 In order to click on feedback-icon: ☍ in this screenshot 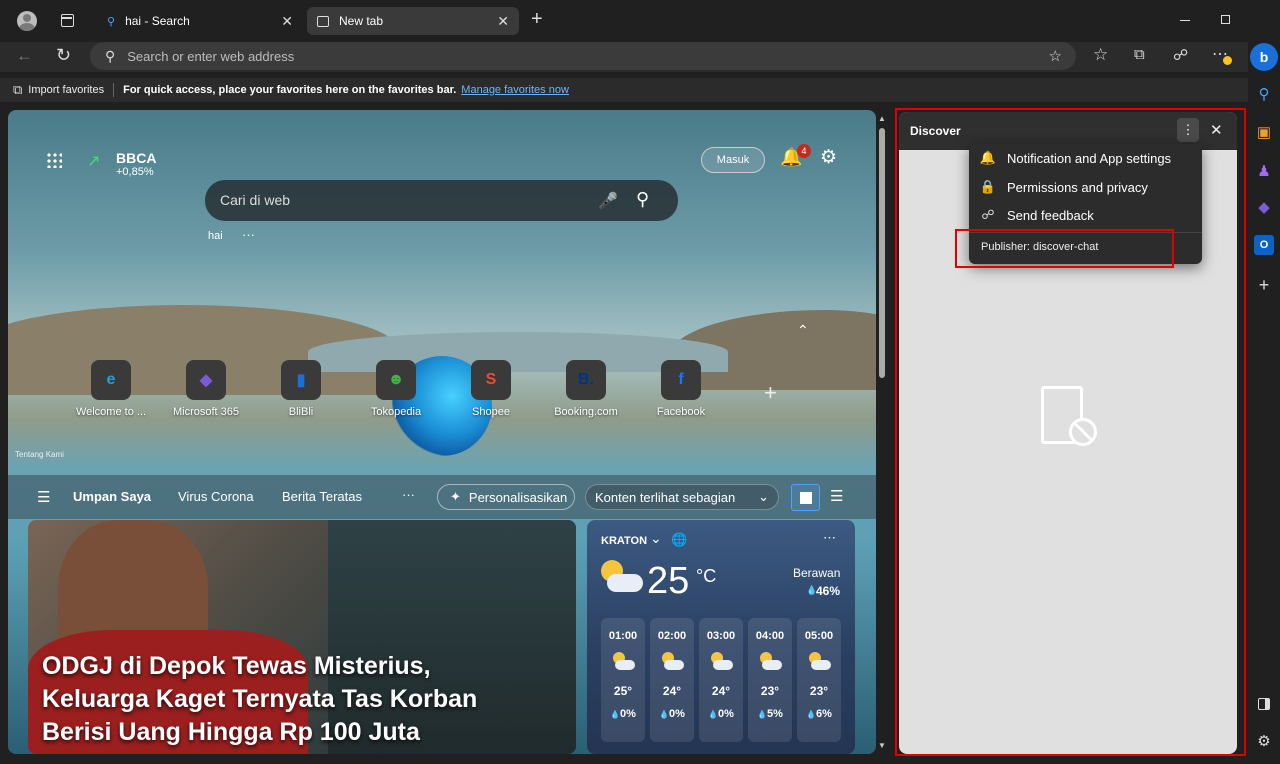, I will do `click(988, 214)`.